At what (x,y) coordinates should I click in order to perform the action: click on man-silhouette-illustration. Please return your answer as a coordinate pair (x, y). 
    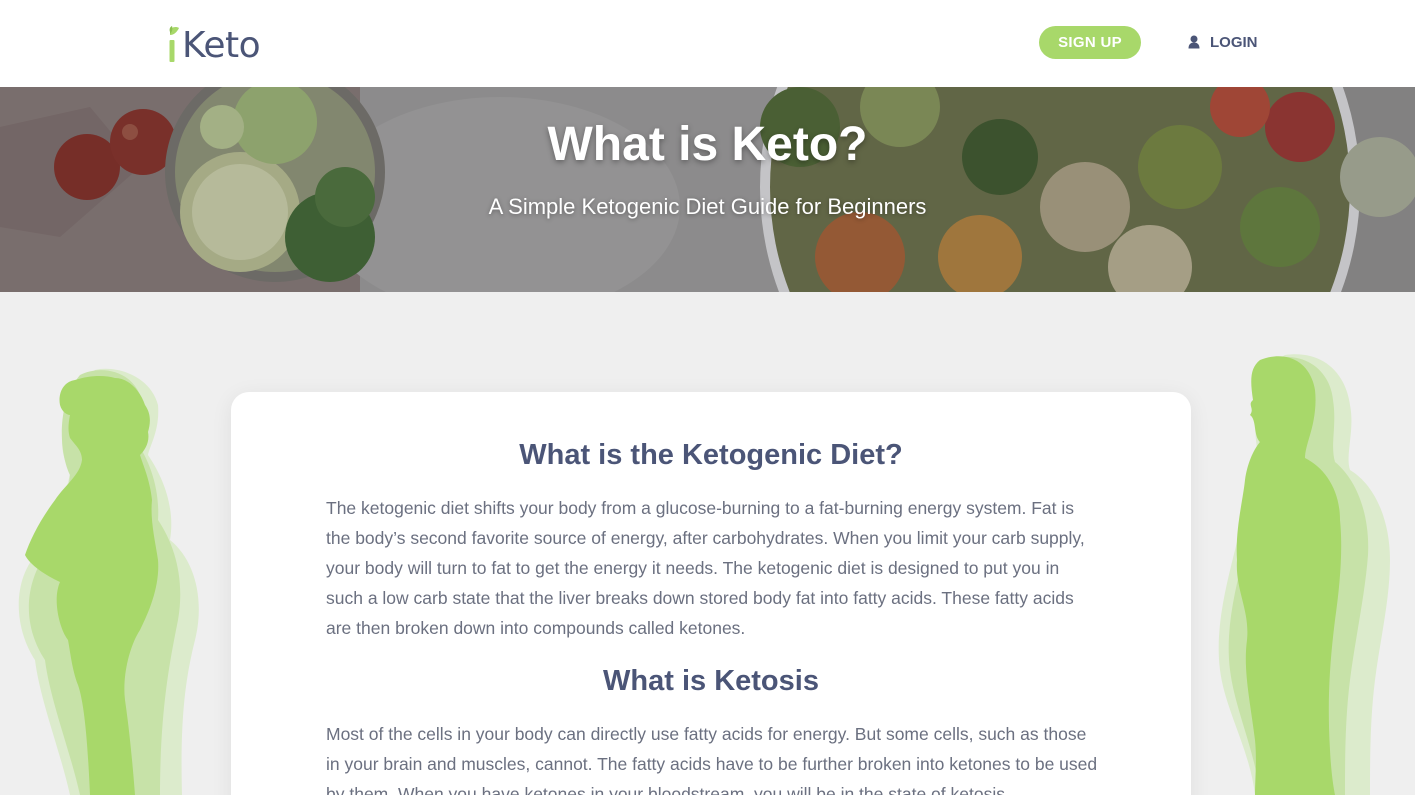
    Looking at the image, I should click on (1304, 574).